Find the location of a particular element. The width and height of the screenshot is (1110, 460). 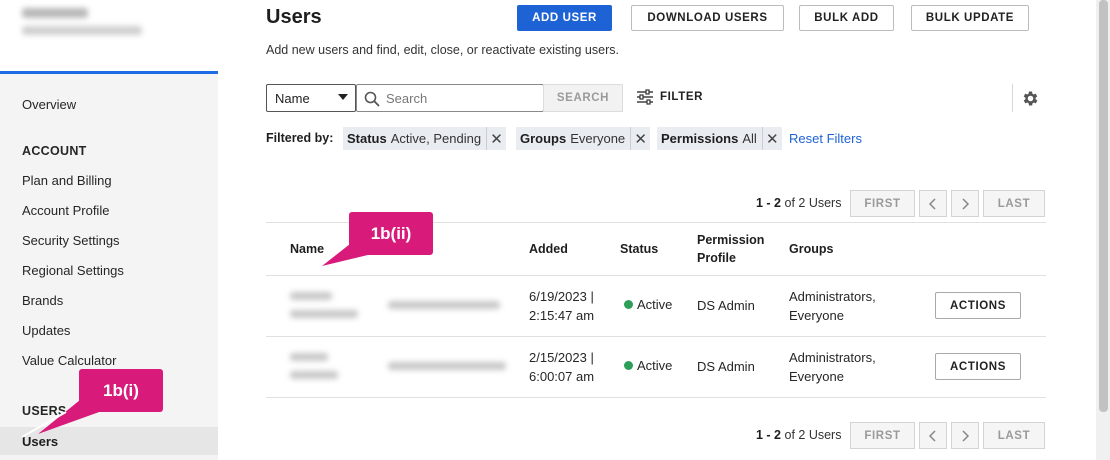

sidebar-item-updates: Updates is located at coordinates (46, 330).